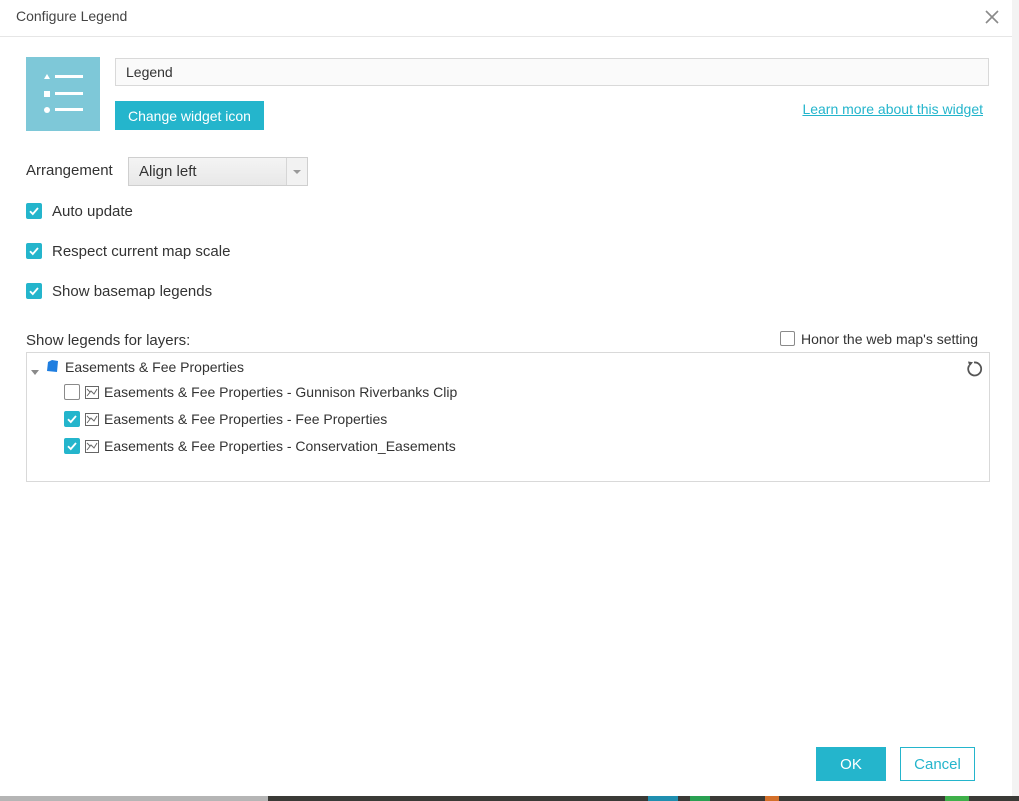 Image resolution: width=1019 pixels, height=801 pixels. What do you see at coordinates (72, 16) in the screenshot?
I see `dialog-title: Configure Legend` at bounding box center [72, 16].